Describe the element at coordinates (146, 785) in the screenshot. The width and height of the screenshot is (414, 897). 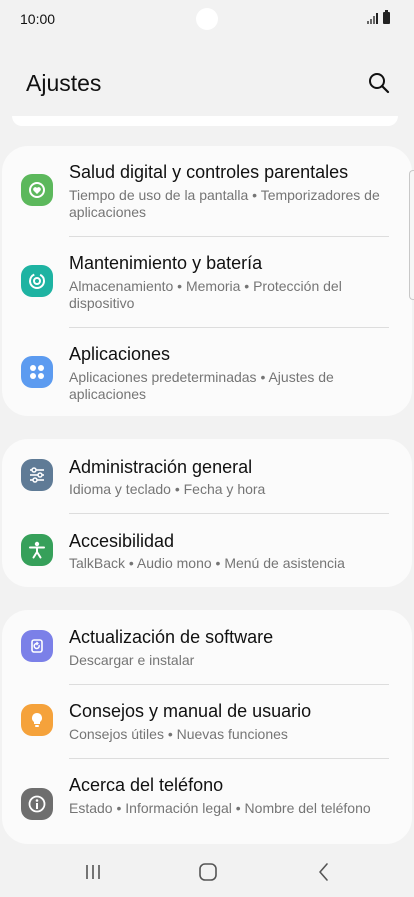
I see `item-title: Acerca del teléfono` at that location.